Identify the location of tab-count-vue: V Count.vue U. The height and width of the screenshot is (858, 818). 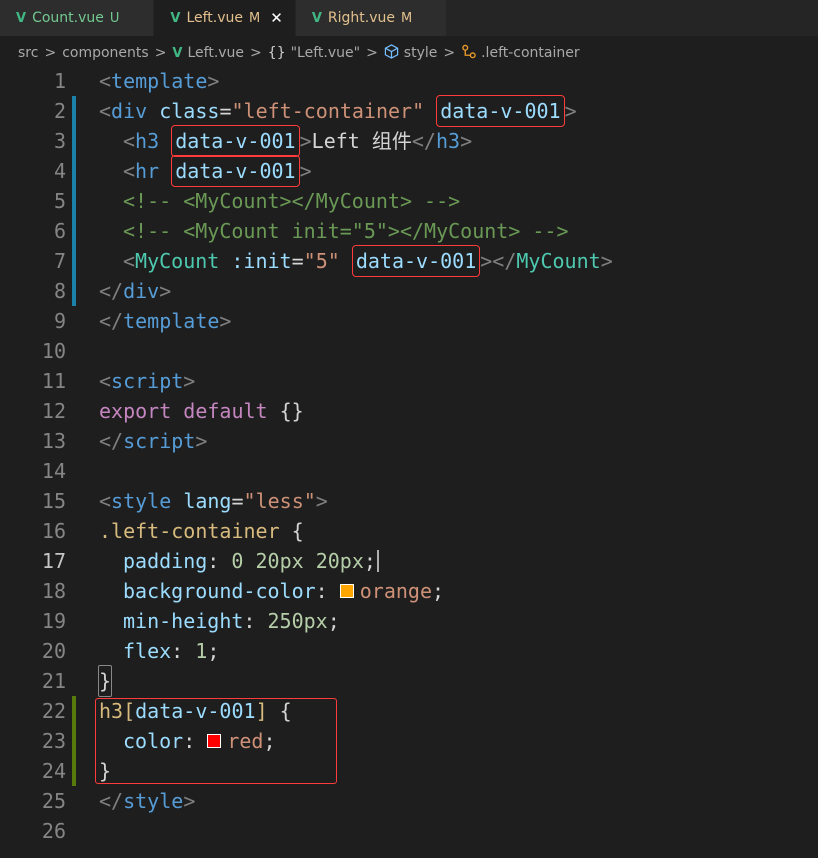
(77, 18).